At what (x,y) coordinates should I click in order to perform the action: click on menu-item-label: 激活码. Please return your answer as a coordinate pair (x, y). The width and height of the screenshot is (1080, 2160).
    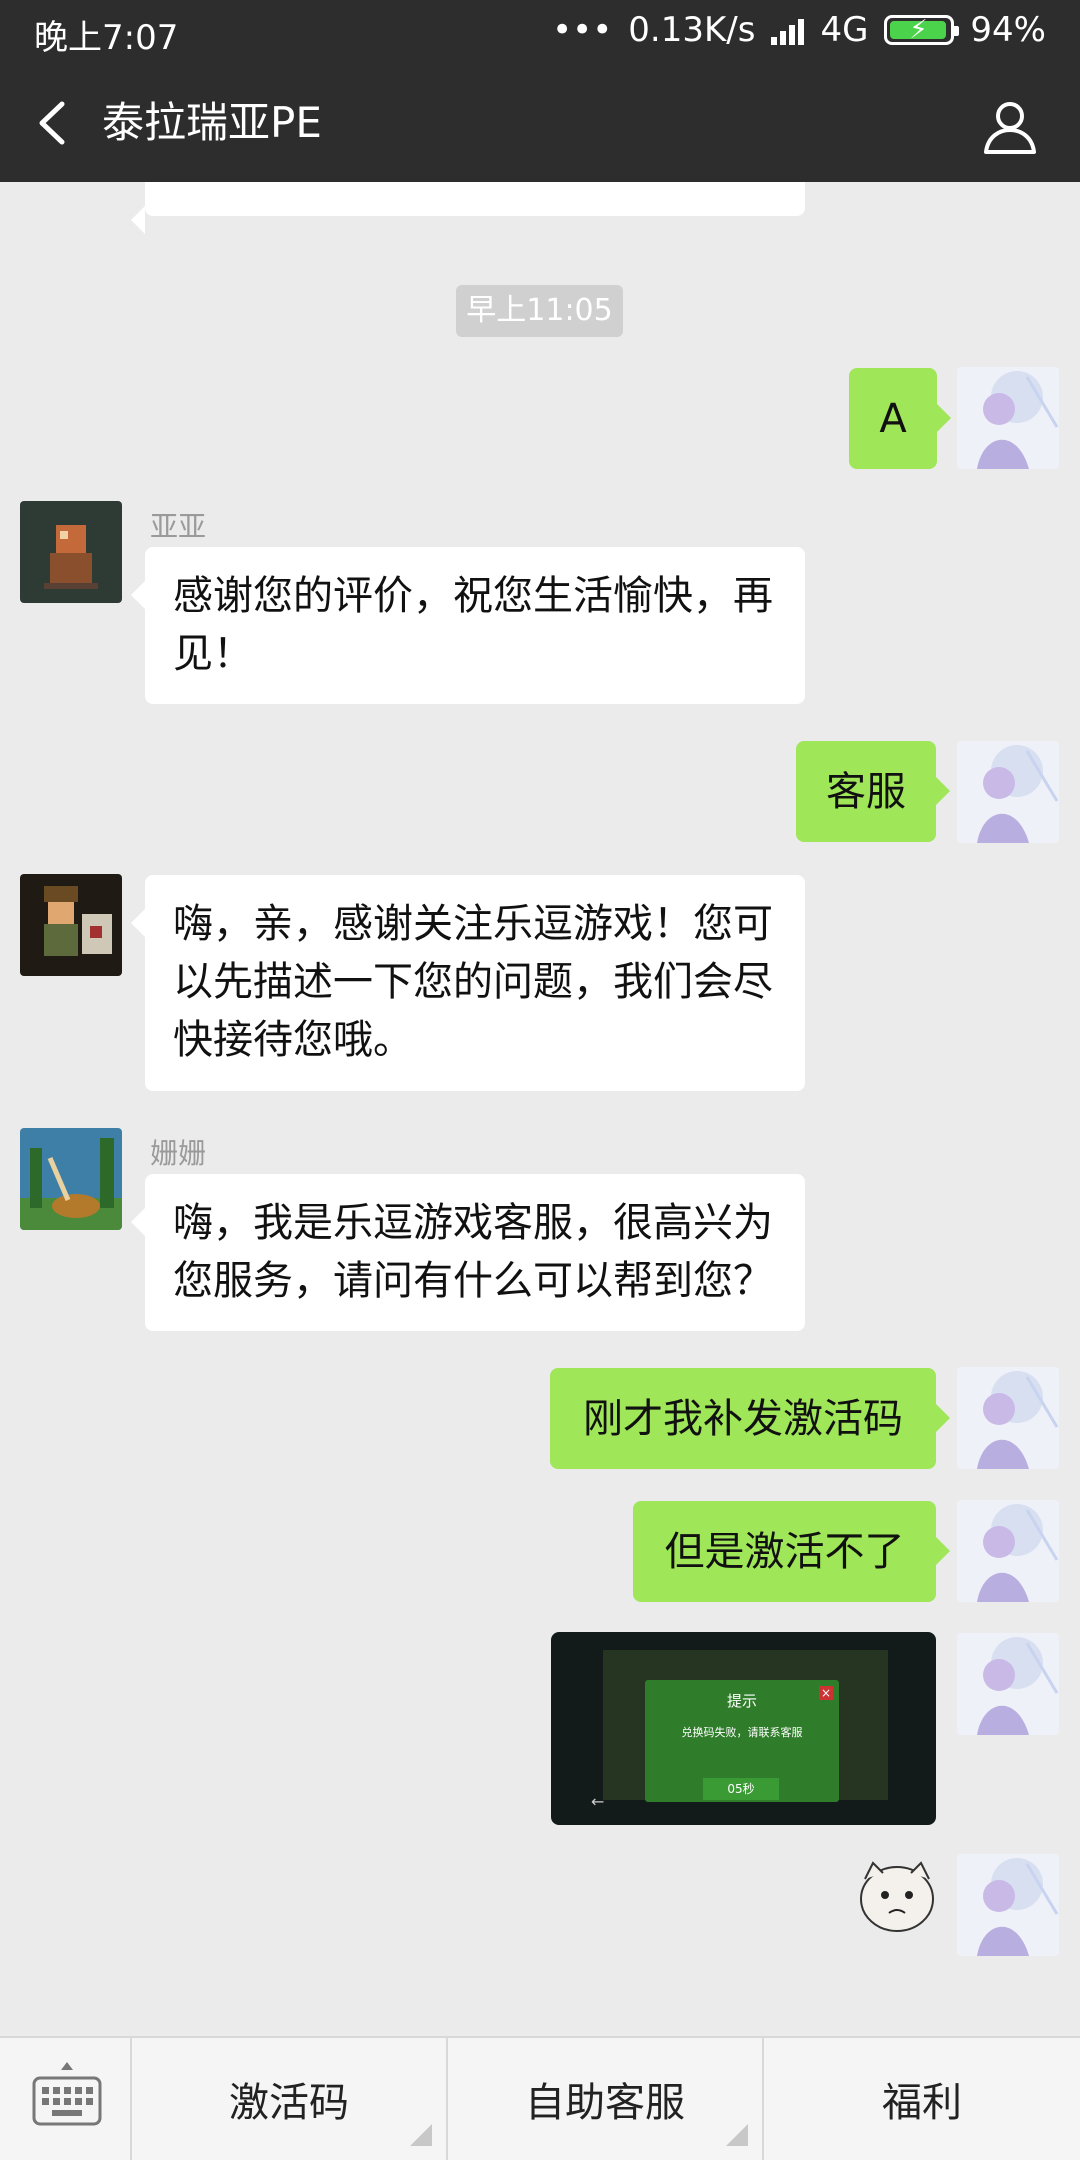
    Looking at the image, I should click on (289, 2103).